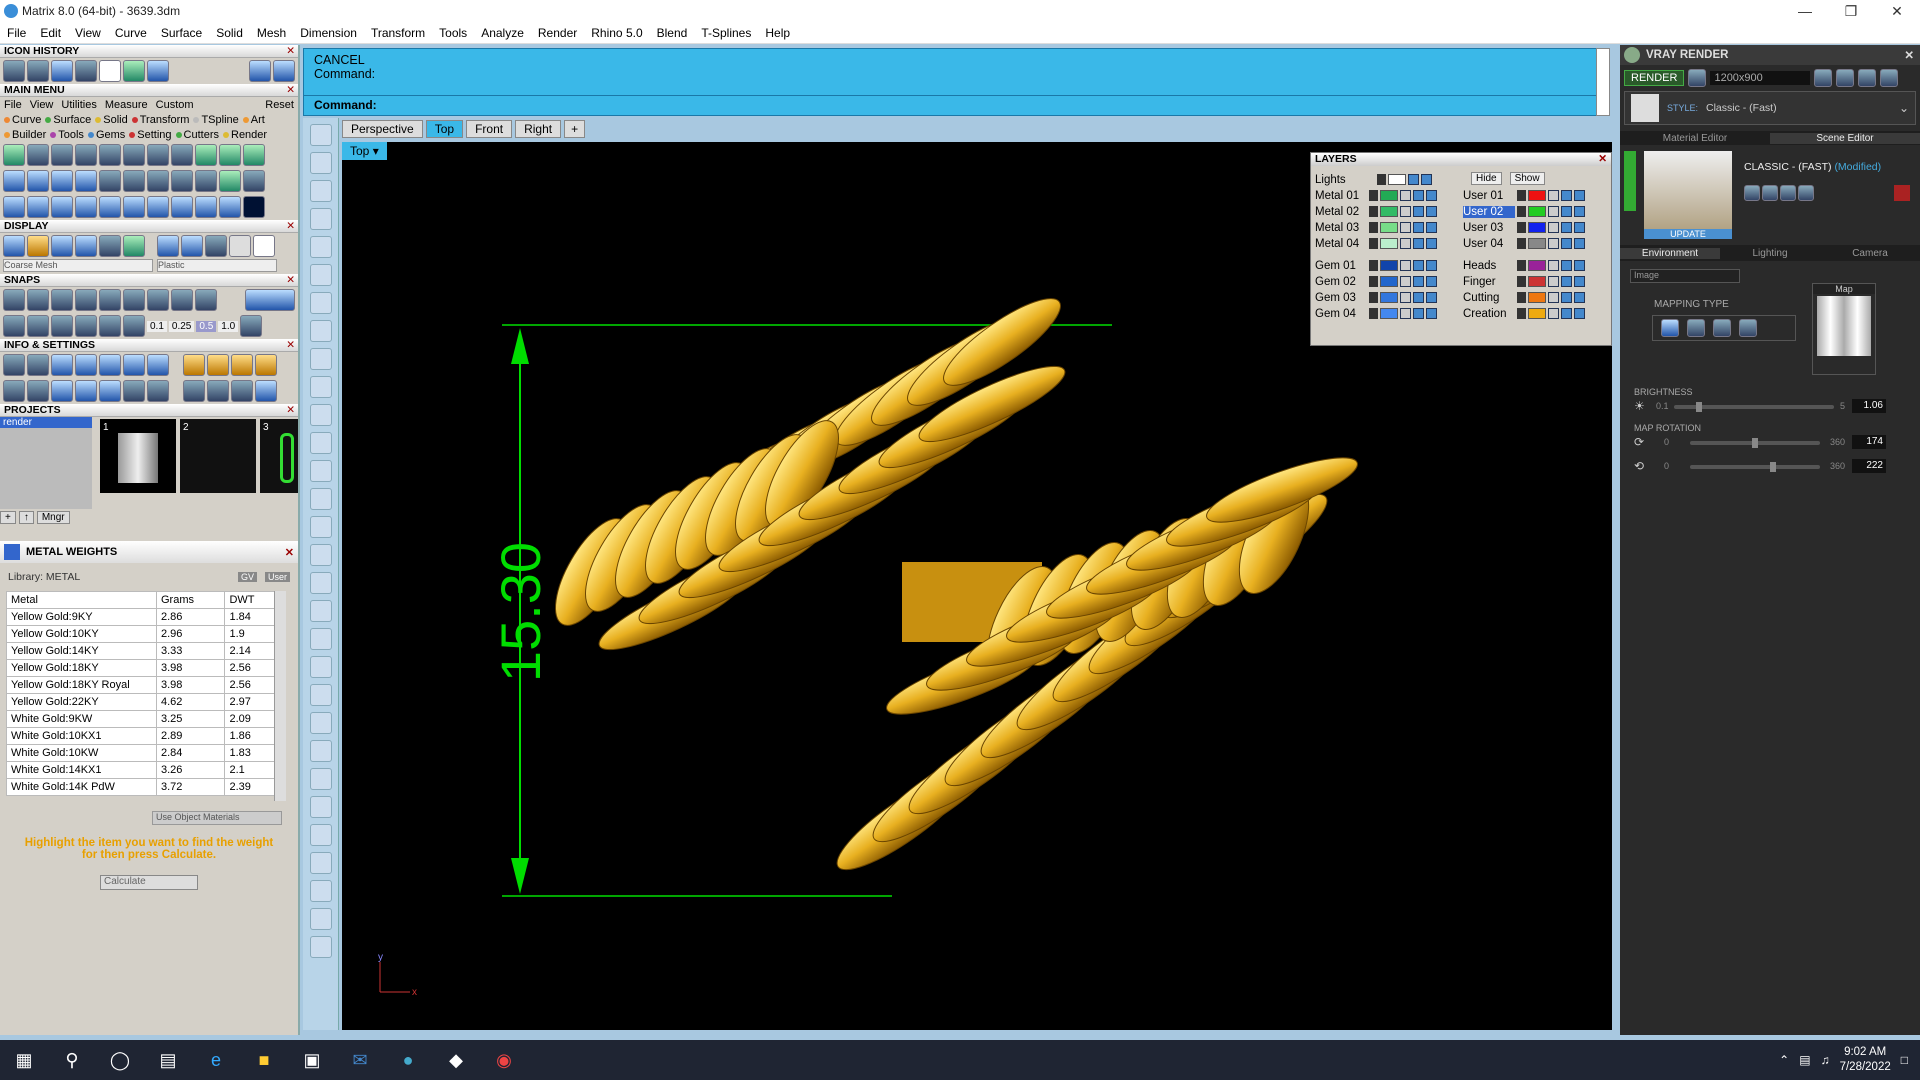 The height and width of the screenshot is (1080, 1920). I want to click on brightness-value: 1.06, so click(1869, 406).